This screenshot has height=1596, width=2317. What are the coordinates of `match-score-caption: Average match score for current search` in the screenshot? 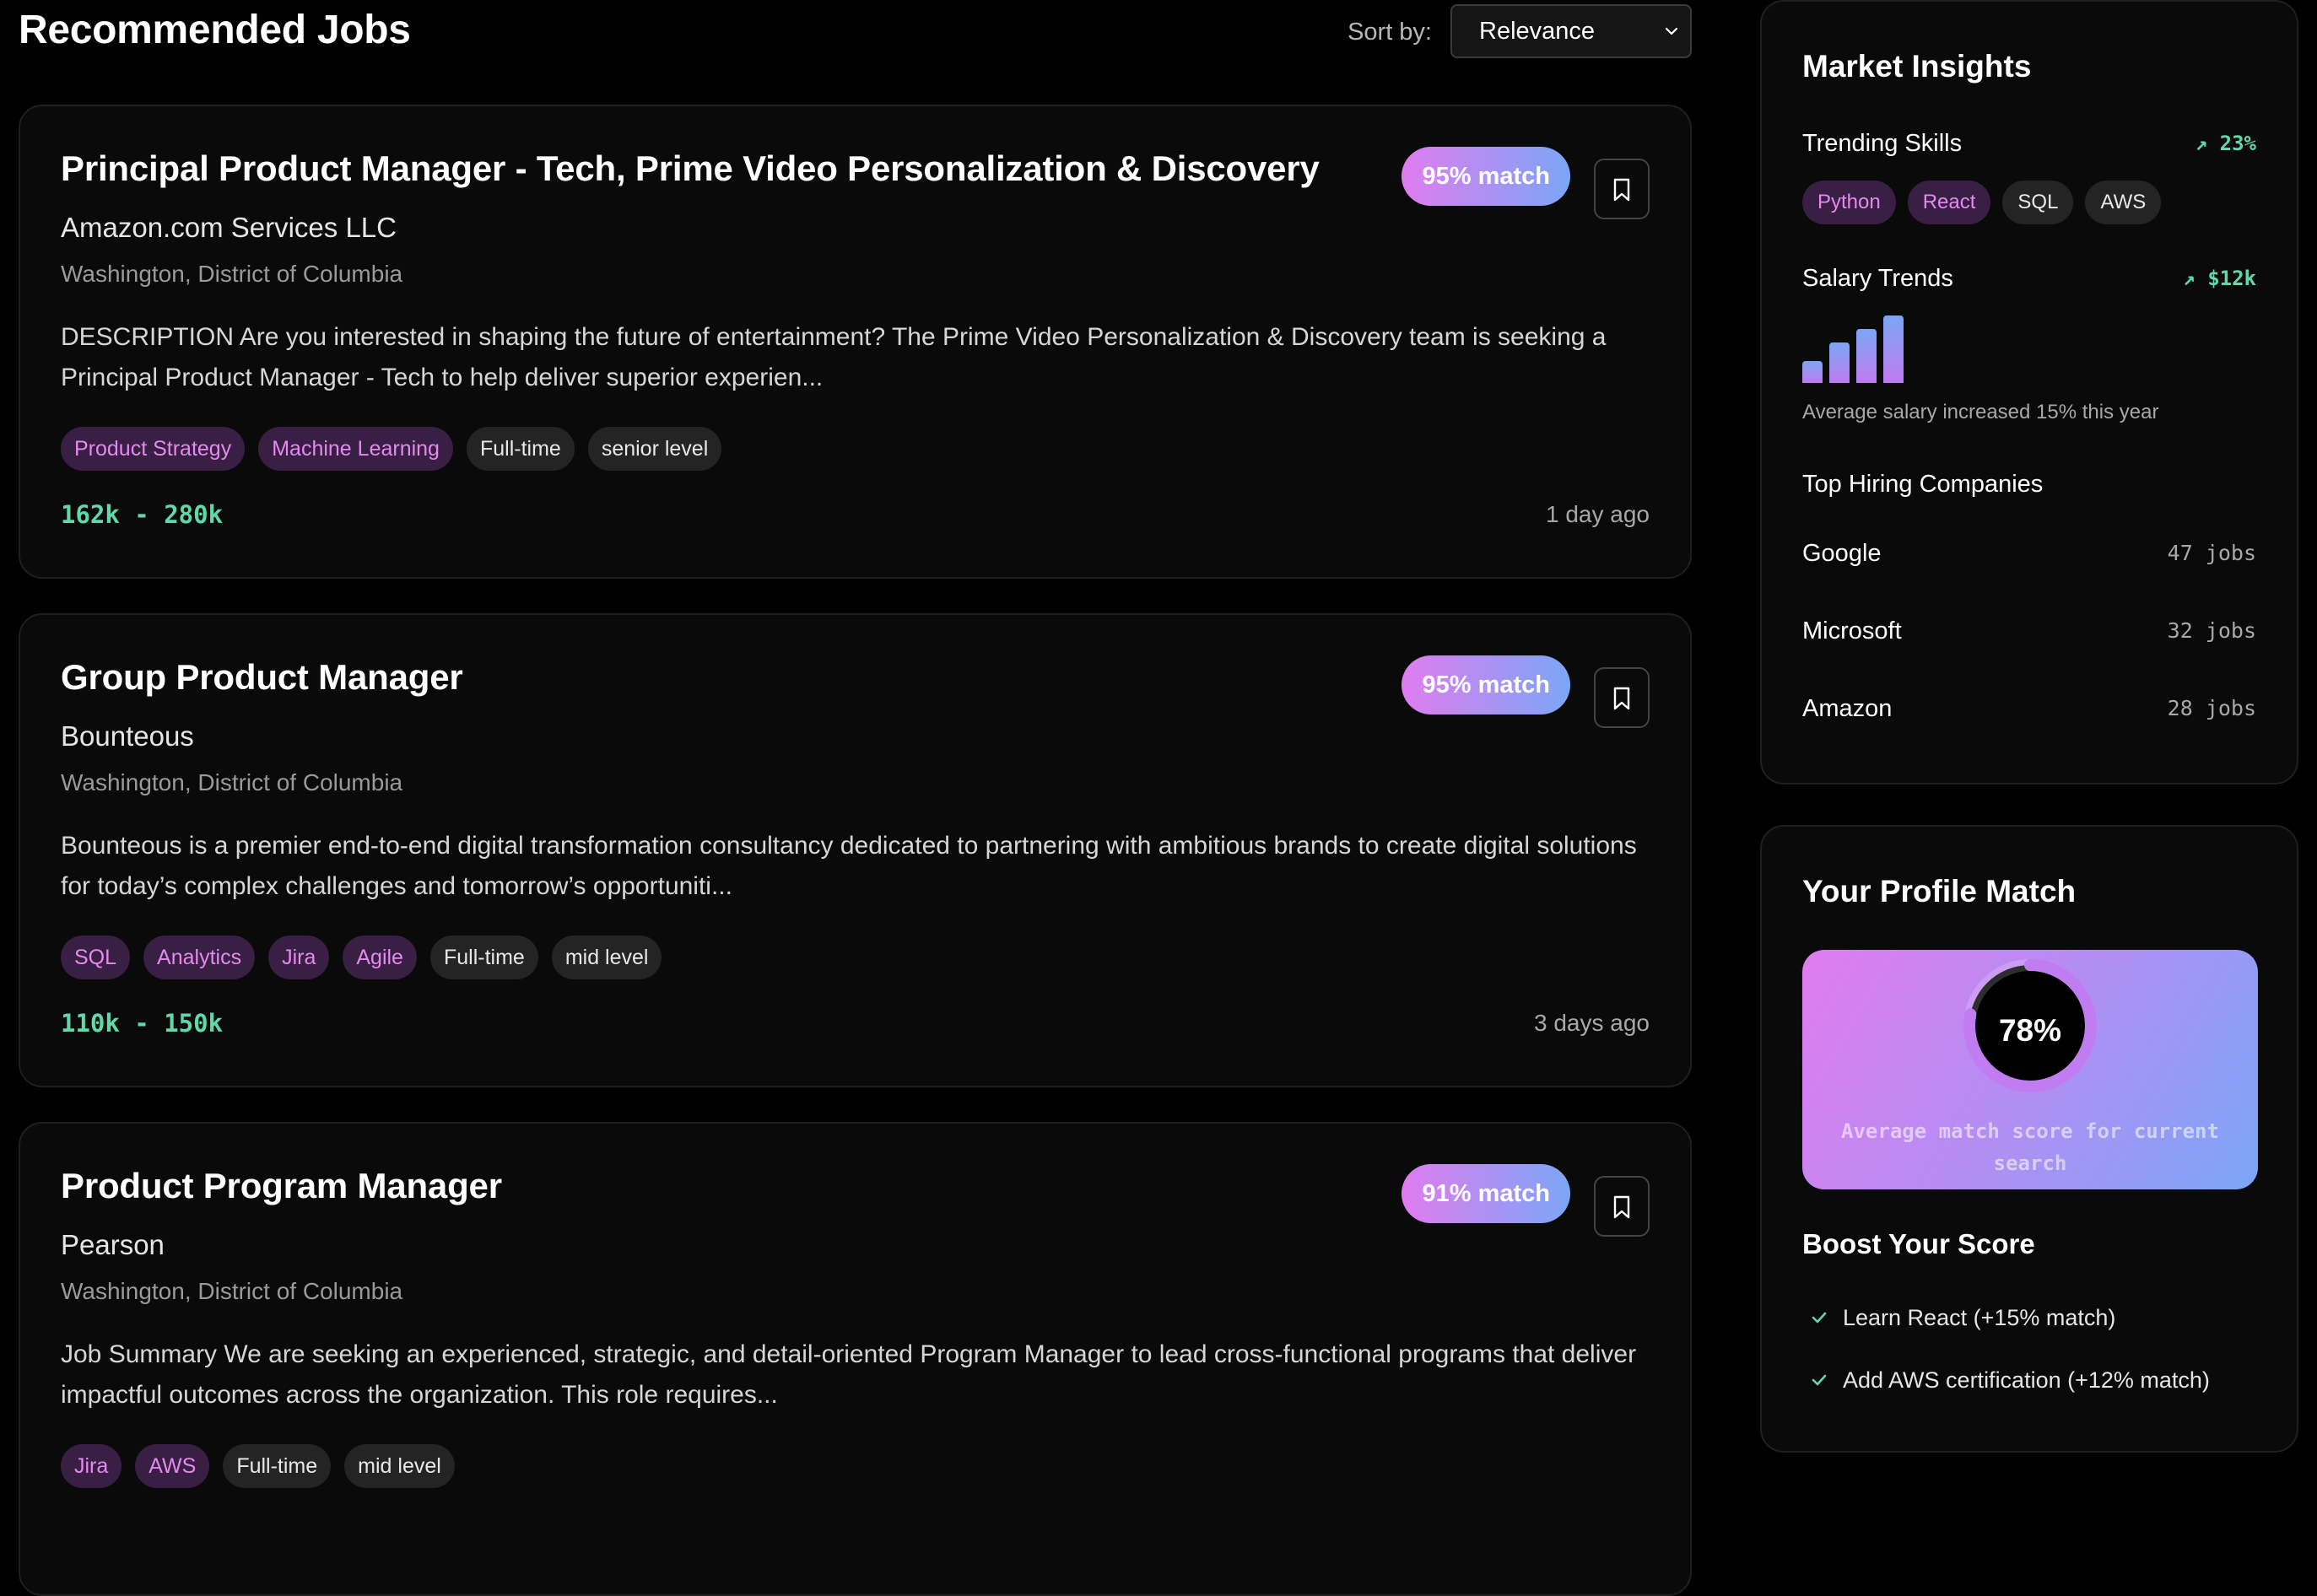 It's located at (2030, 1147).